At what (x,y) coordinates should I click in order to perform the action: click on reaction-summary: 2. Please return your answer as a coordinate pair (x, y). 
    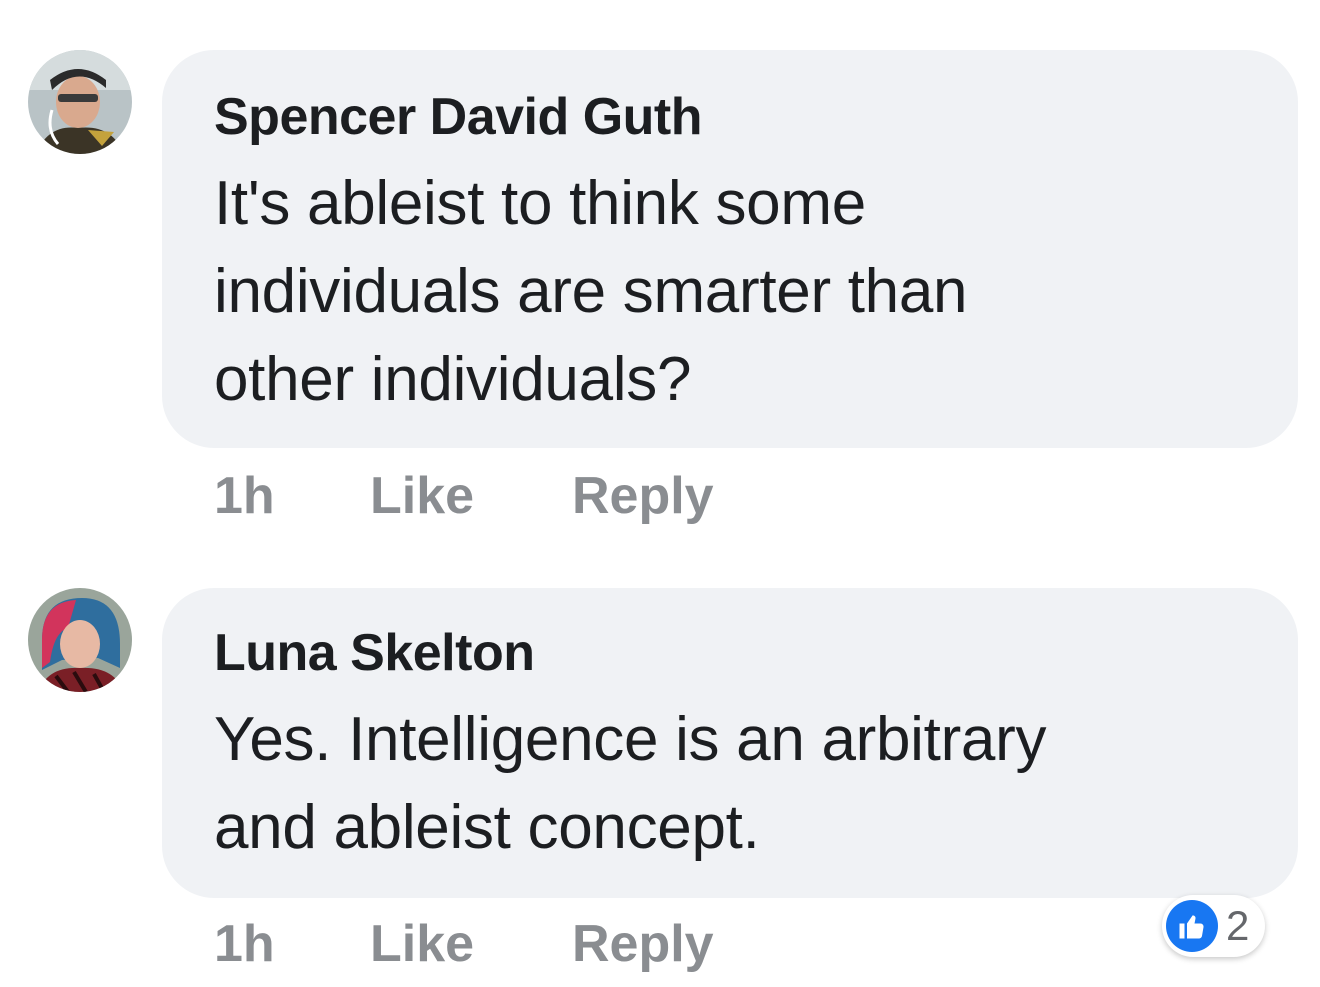
    Looking at the image, I should click on (1214, 926).